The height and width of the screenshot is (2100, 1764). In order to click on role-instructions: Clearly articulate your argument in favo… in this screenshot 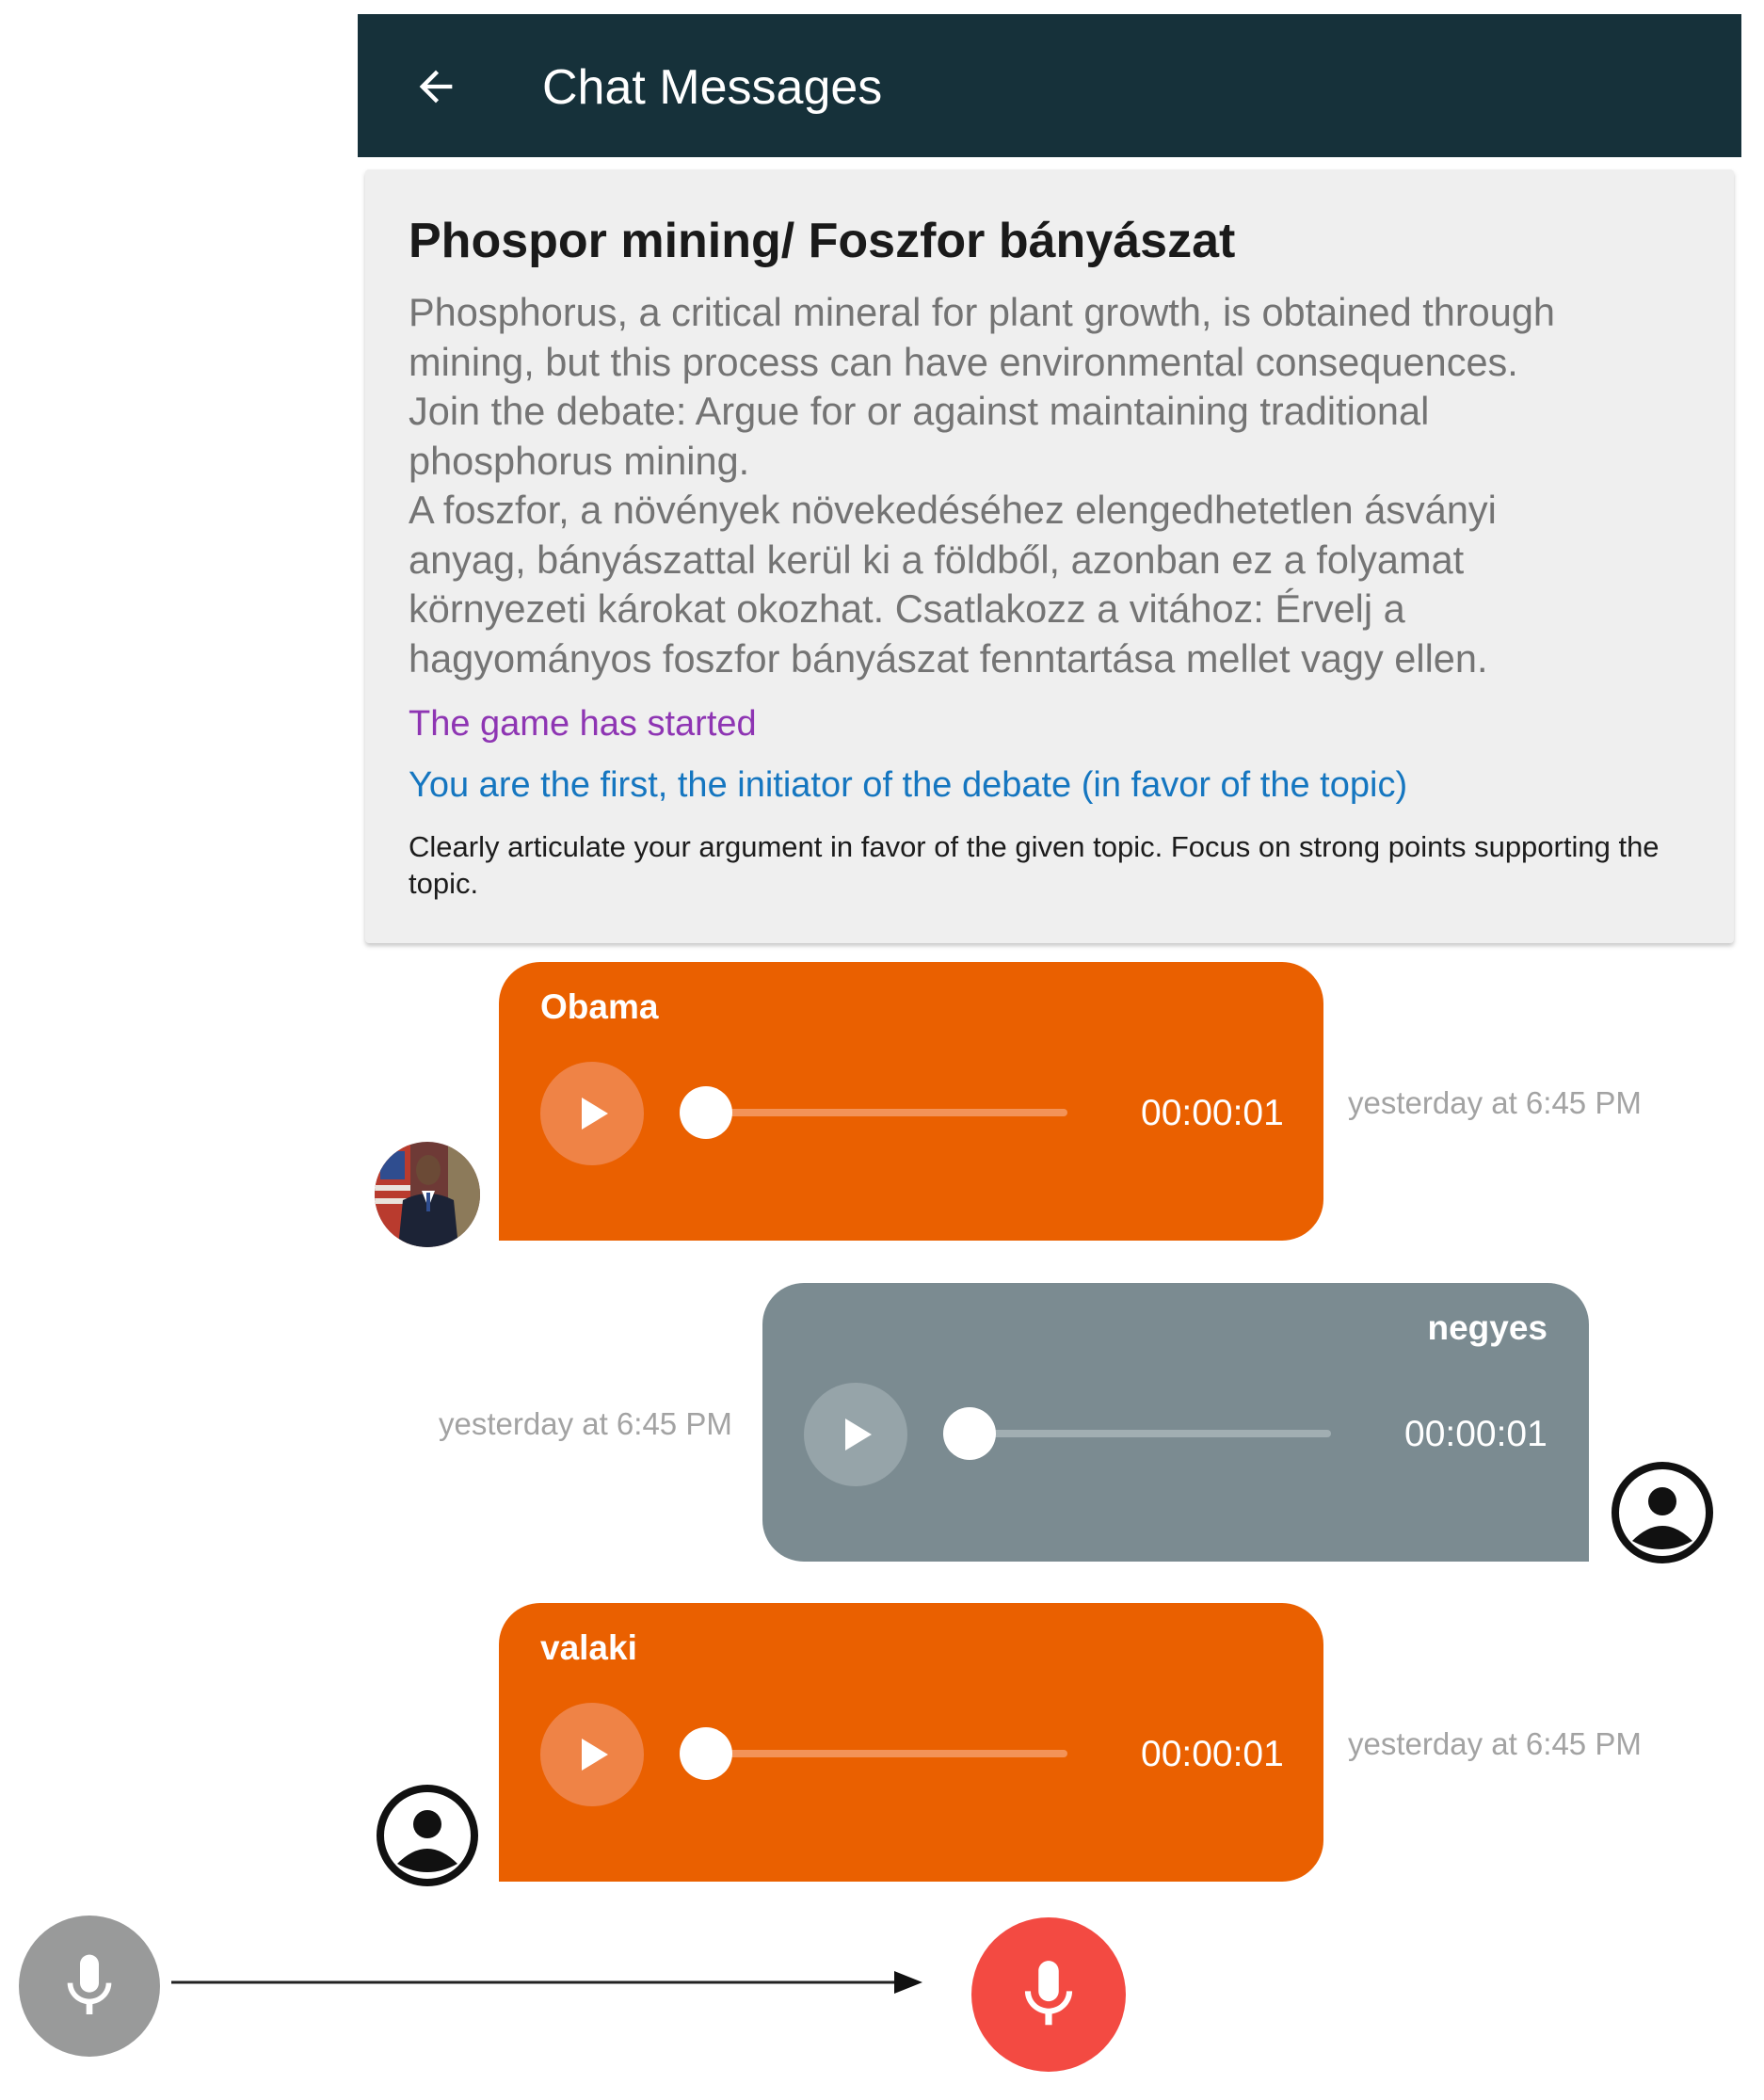, I will do `click(1034, 865)`.